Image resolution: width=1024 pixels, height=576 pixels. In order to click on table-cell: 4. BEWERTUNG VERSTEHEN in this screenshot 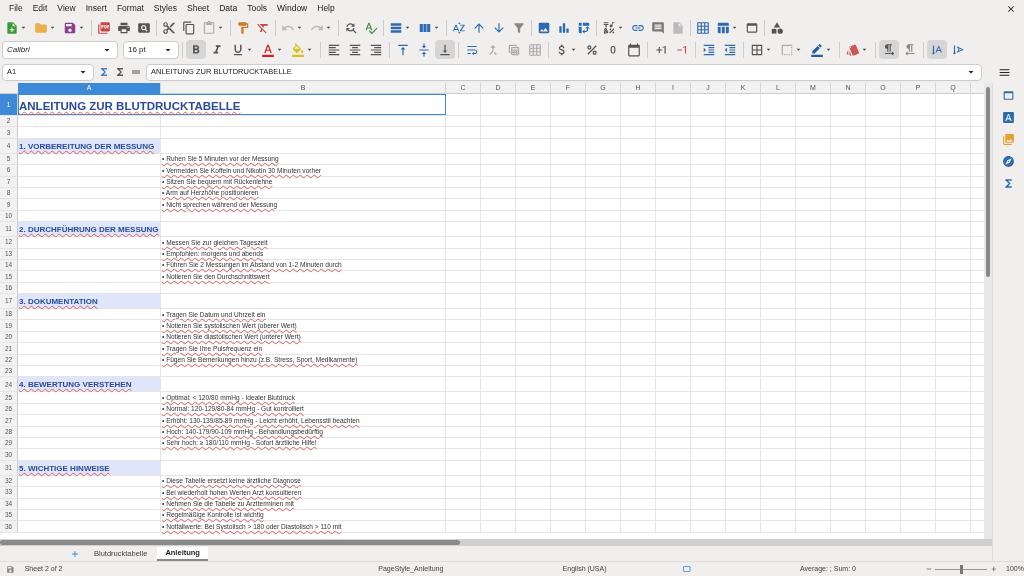, I will do `click(89, 384)`.